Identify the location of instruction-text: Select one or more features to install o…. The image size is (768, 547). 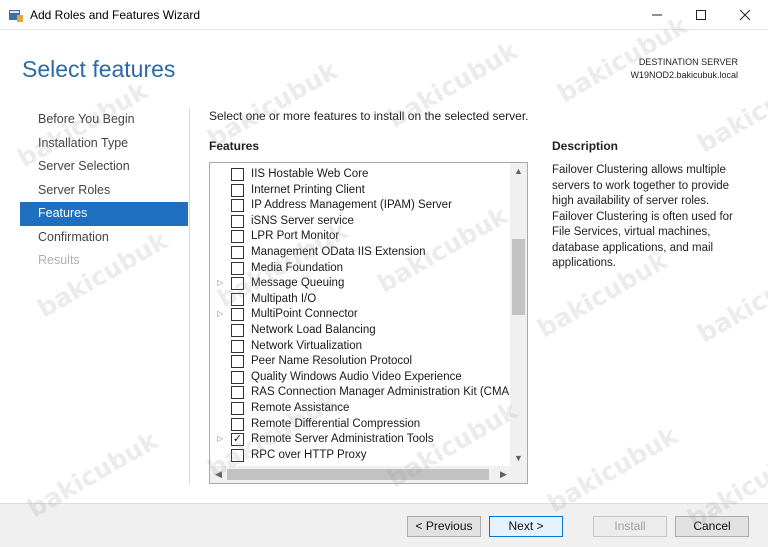
(369, 116).